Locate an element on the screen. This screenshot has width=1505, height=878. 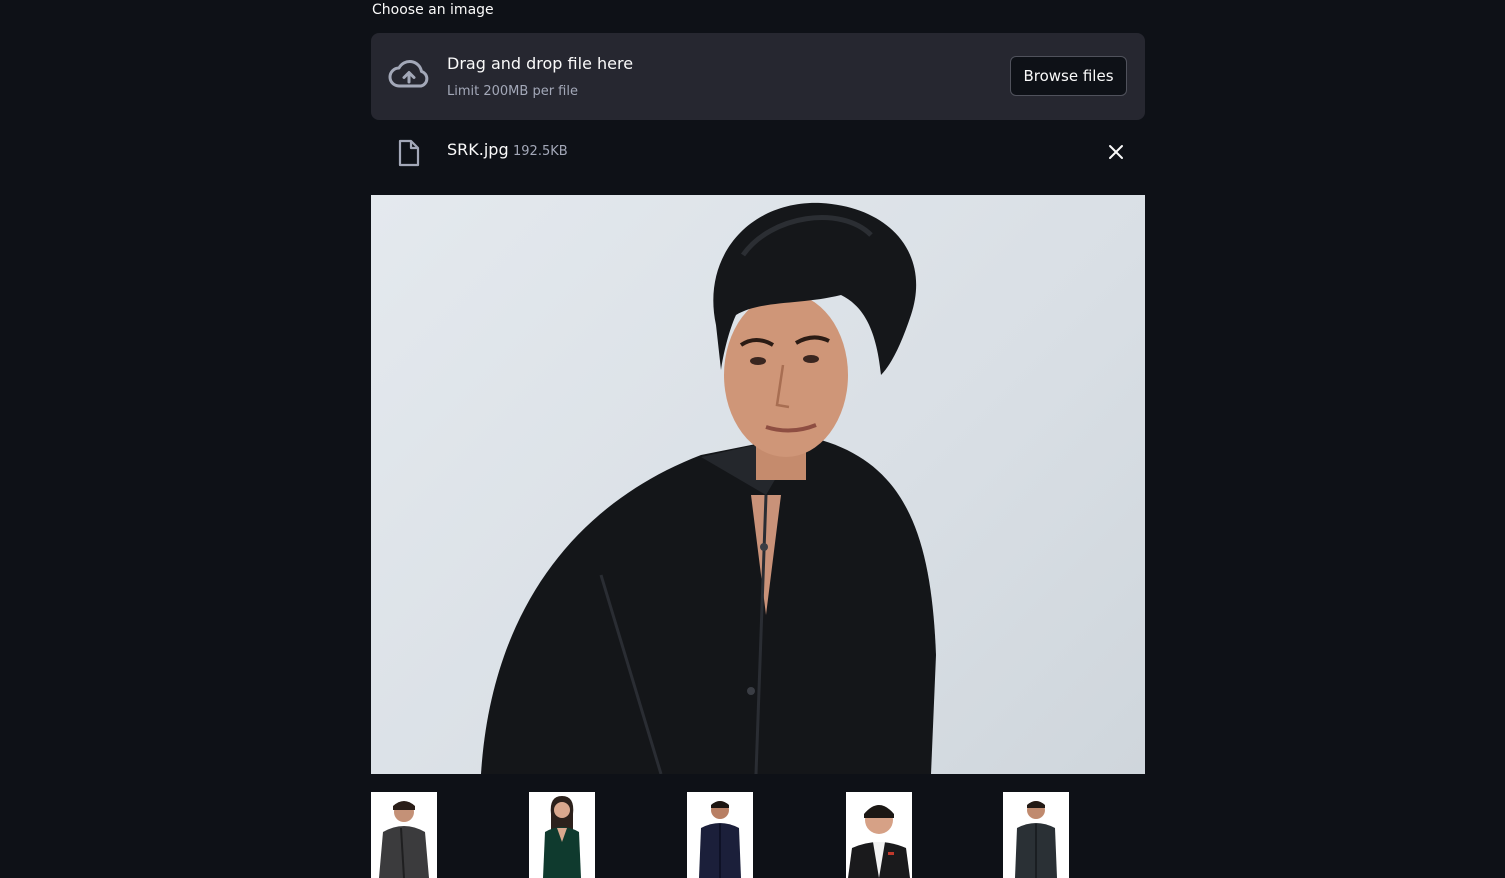
file-name: SRK.jpg is located at coordinates (478, 149).